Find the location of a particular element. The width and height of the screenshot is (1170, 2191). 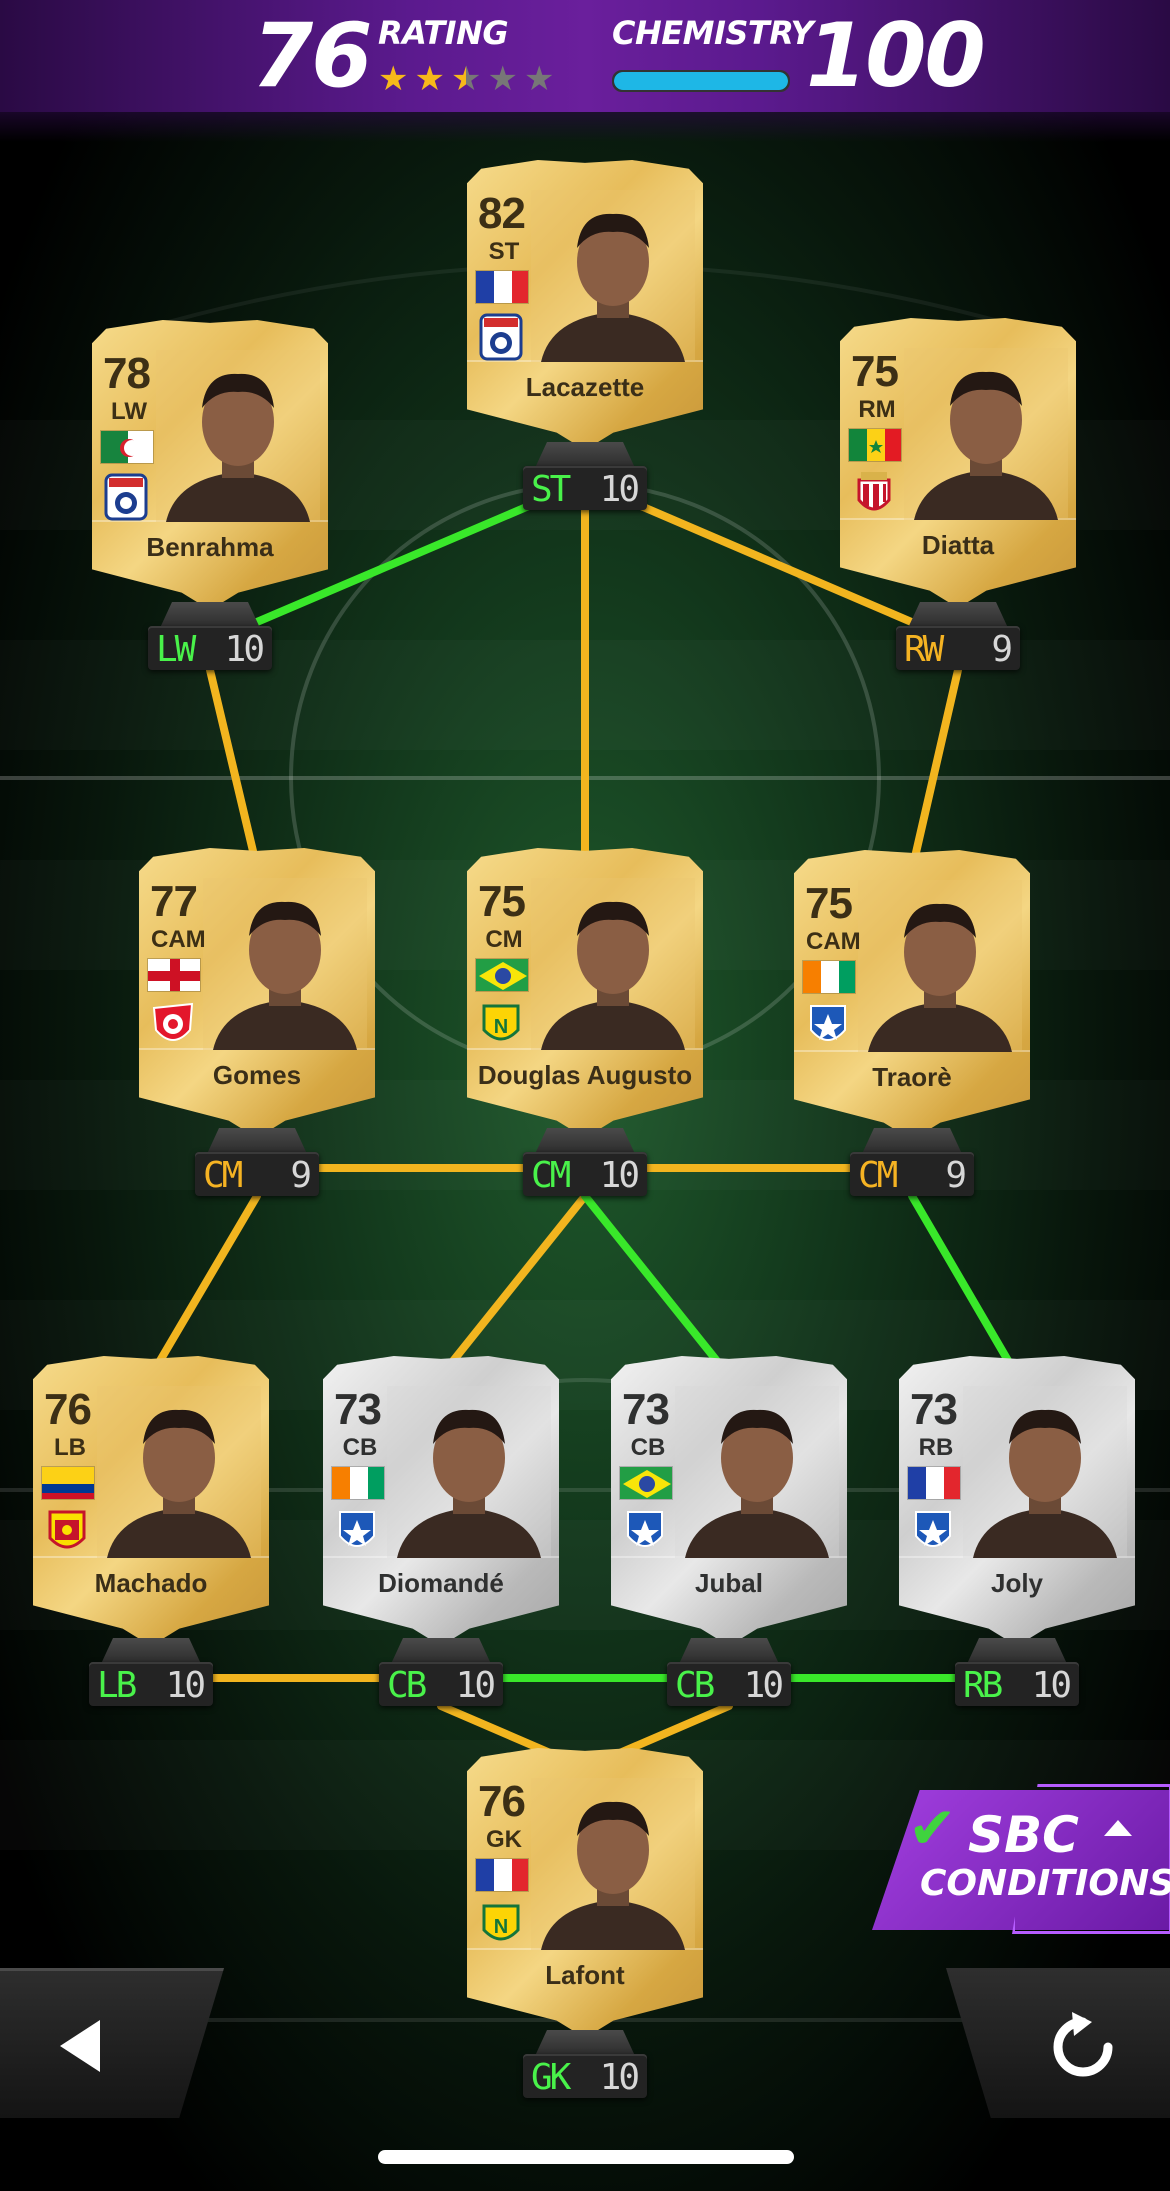

rating-stars: ★ ★ ★ ★ ★ is located at coordinates (466, 79).